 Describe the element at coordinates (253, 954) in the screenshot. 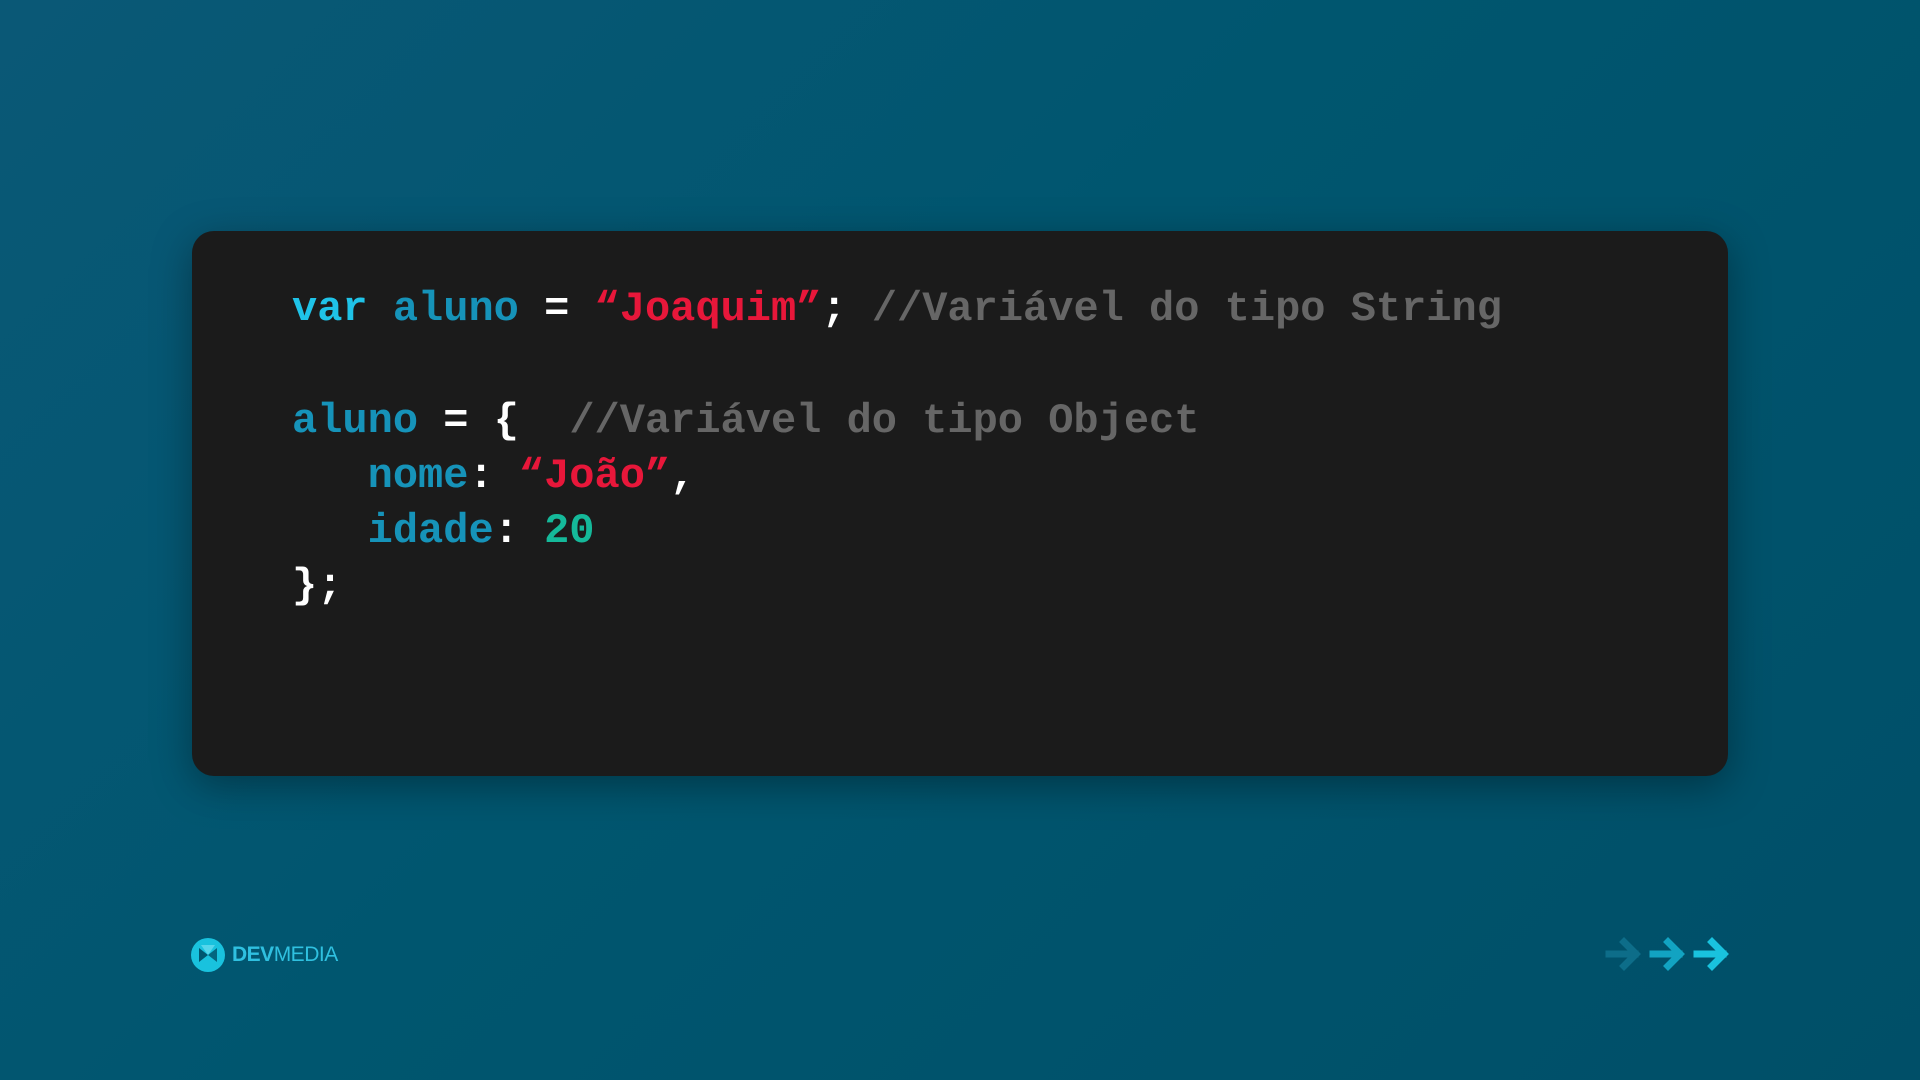

I see `brand-bold: DEV` at that location.